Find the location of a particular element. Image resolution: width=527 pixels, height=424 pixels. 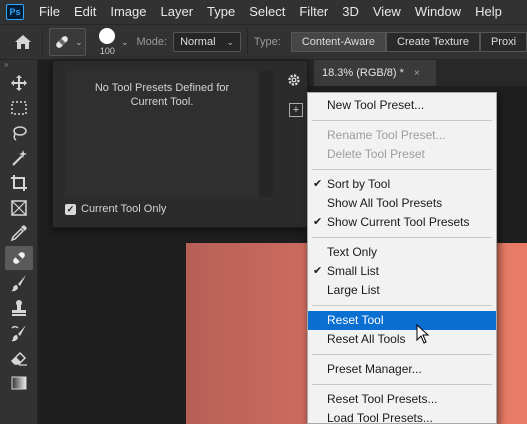

brush-picker: 100 is located at coordinates (107, 42).